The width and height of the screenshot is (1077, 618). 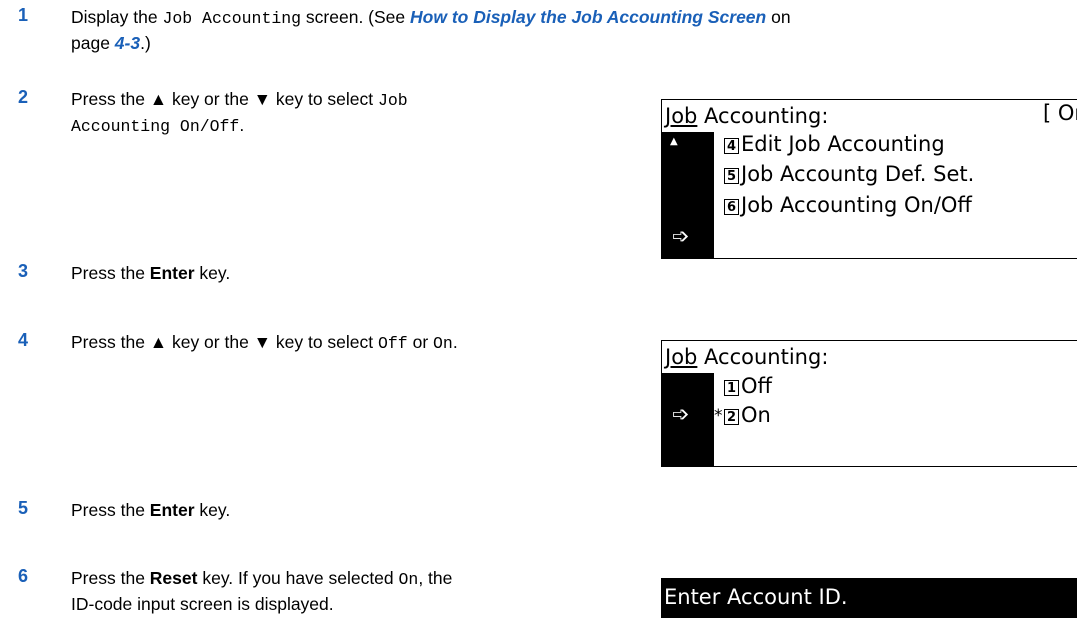 What do you see at coordinates (731, 207) in the screenshot?
I see `number-key-icon: 6` at bounding box center [731, 207].